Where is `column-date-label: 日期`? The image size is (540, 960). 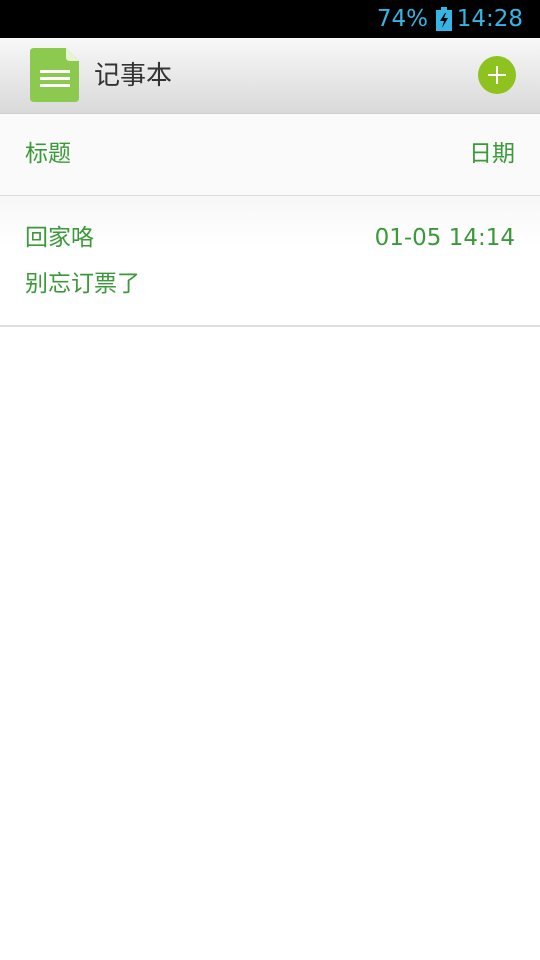
column-date-label: 日期 is located at coordinates (492, 154).